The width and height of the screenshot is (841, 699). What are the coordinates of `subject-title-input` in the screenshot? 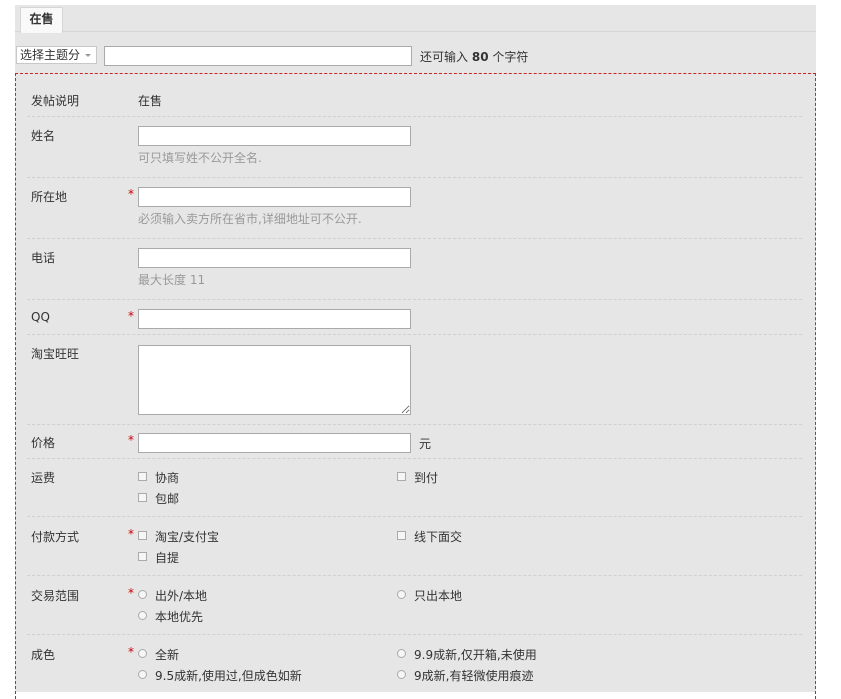 It's located at (258, 56).